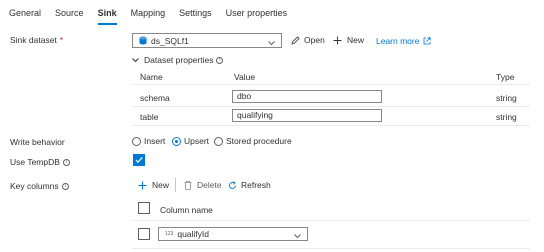 The width and height of the screenshot is (544, 252). What do you see at coordinates (35, 162) in the screenshot?
I see `use-tempdb-label-text: Use TempDB` at bounding box center [35, 162].